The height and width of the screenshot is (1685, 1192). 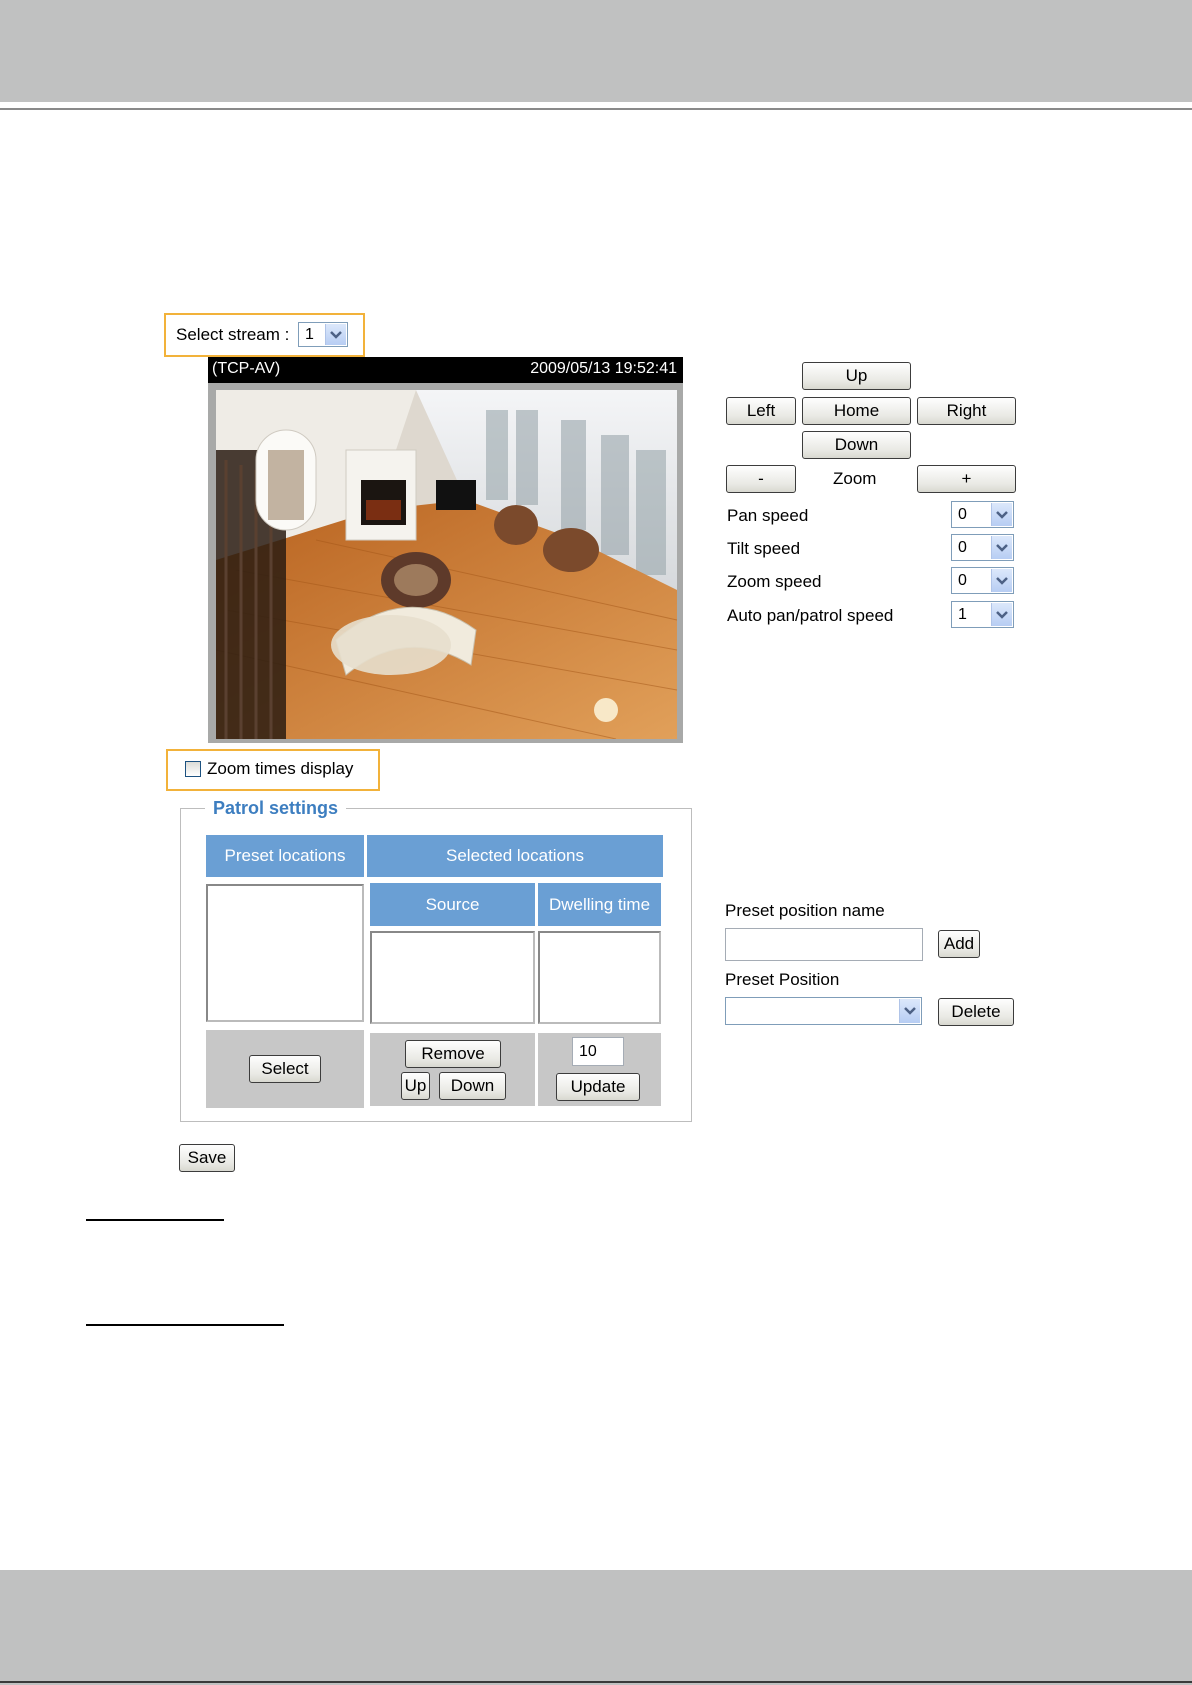 I want to click on source-list, so click(x=452, y=977).